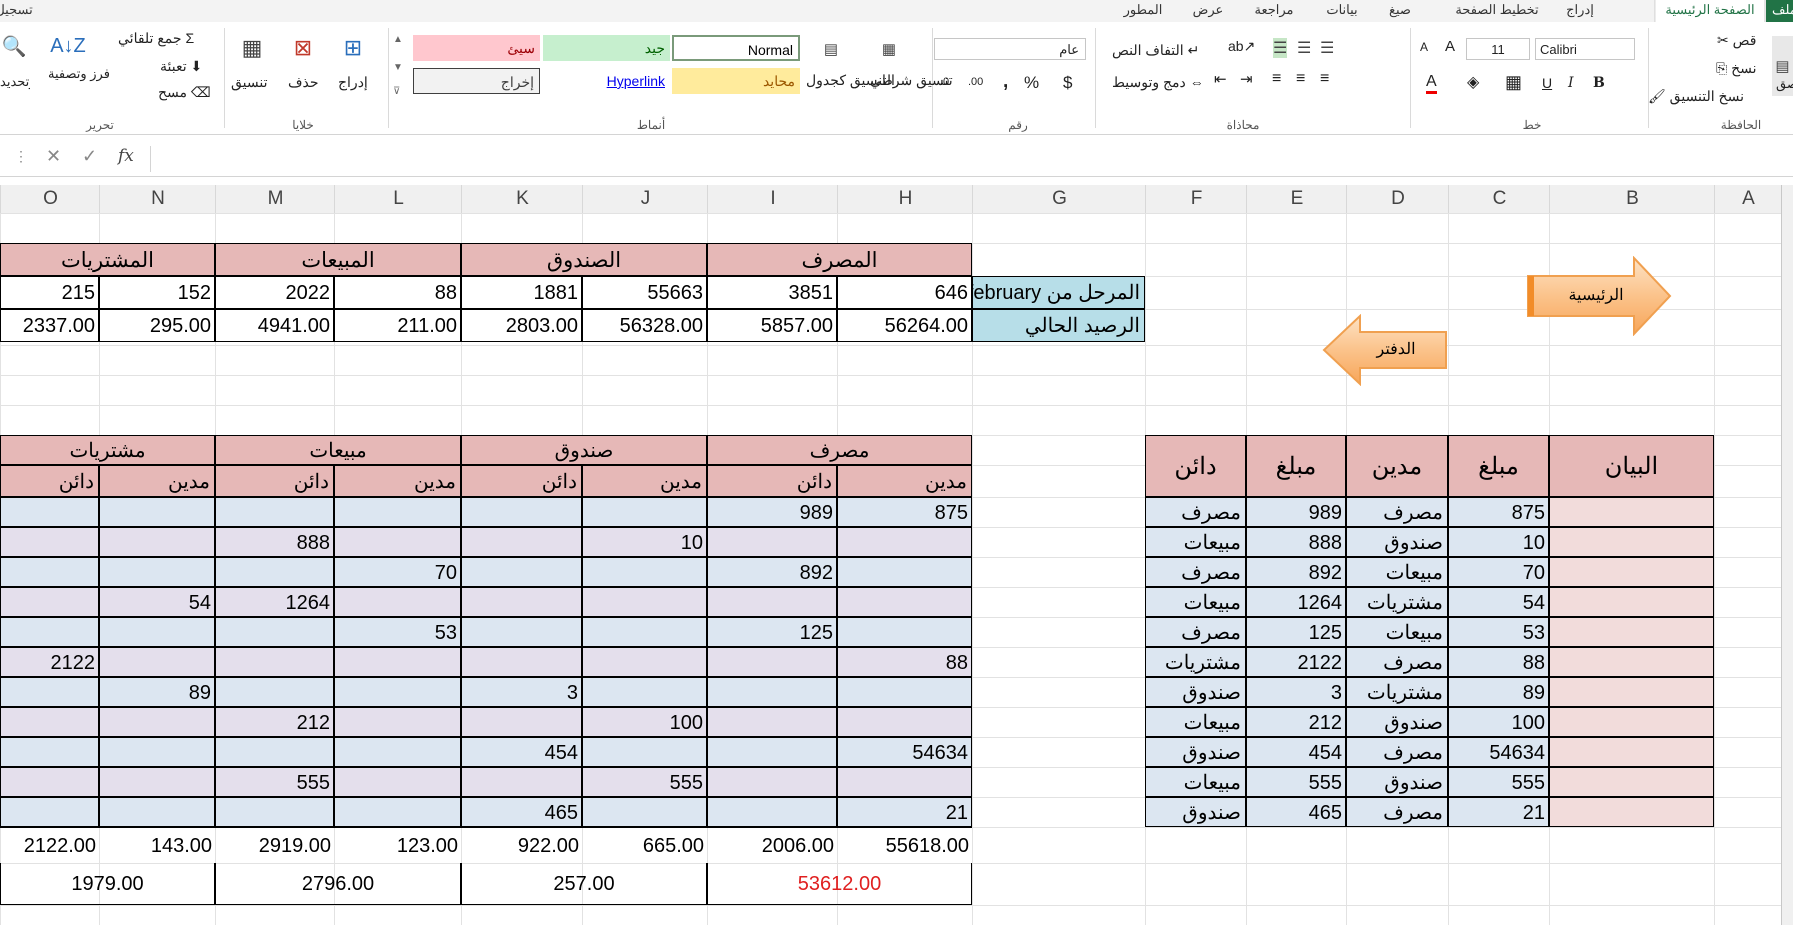 This screenshot has width=1793, height=925. I want to click on ledger-subheader: مدين, so click(904, 481).